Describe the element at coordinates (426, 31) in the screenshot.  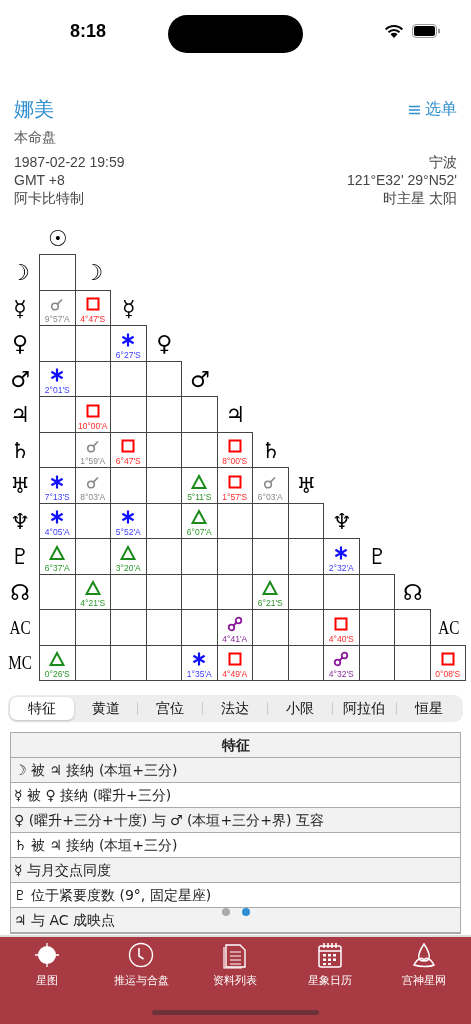
I see `battery-icon` at that location.